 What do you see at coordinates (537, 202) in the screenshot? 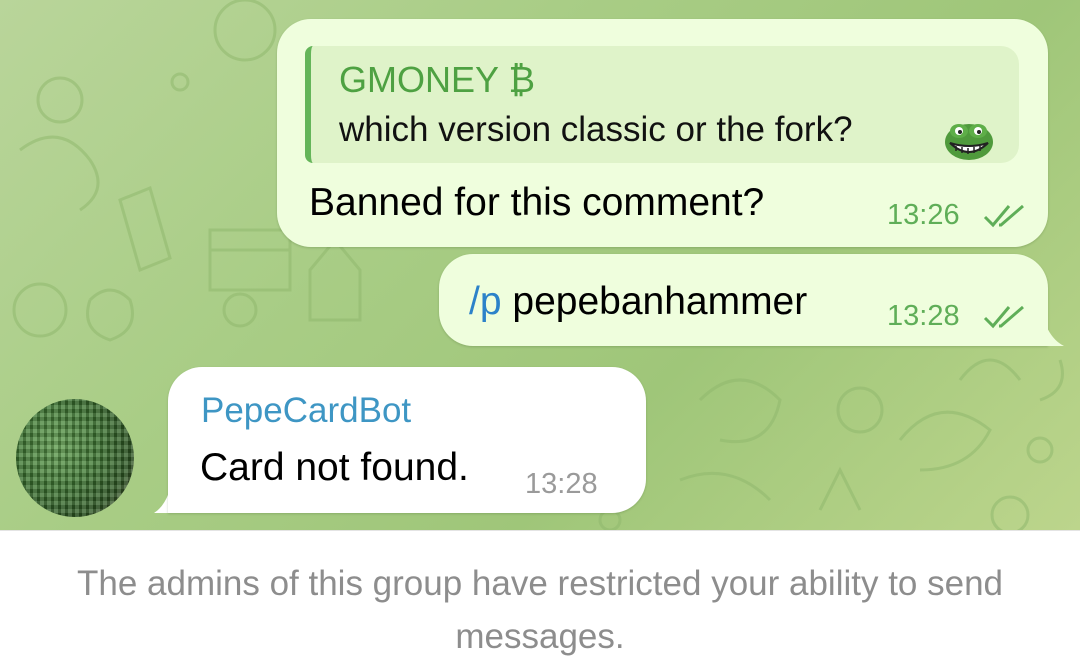
I see `message-text: Banned for this comment?` at bounding box center [537, 202].